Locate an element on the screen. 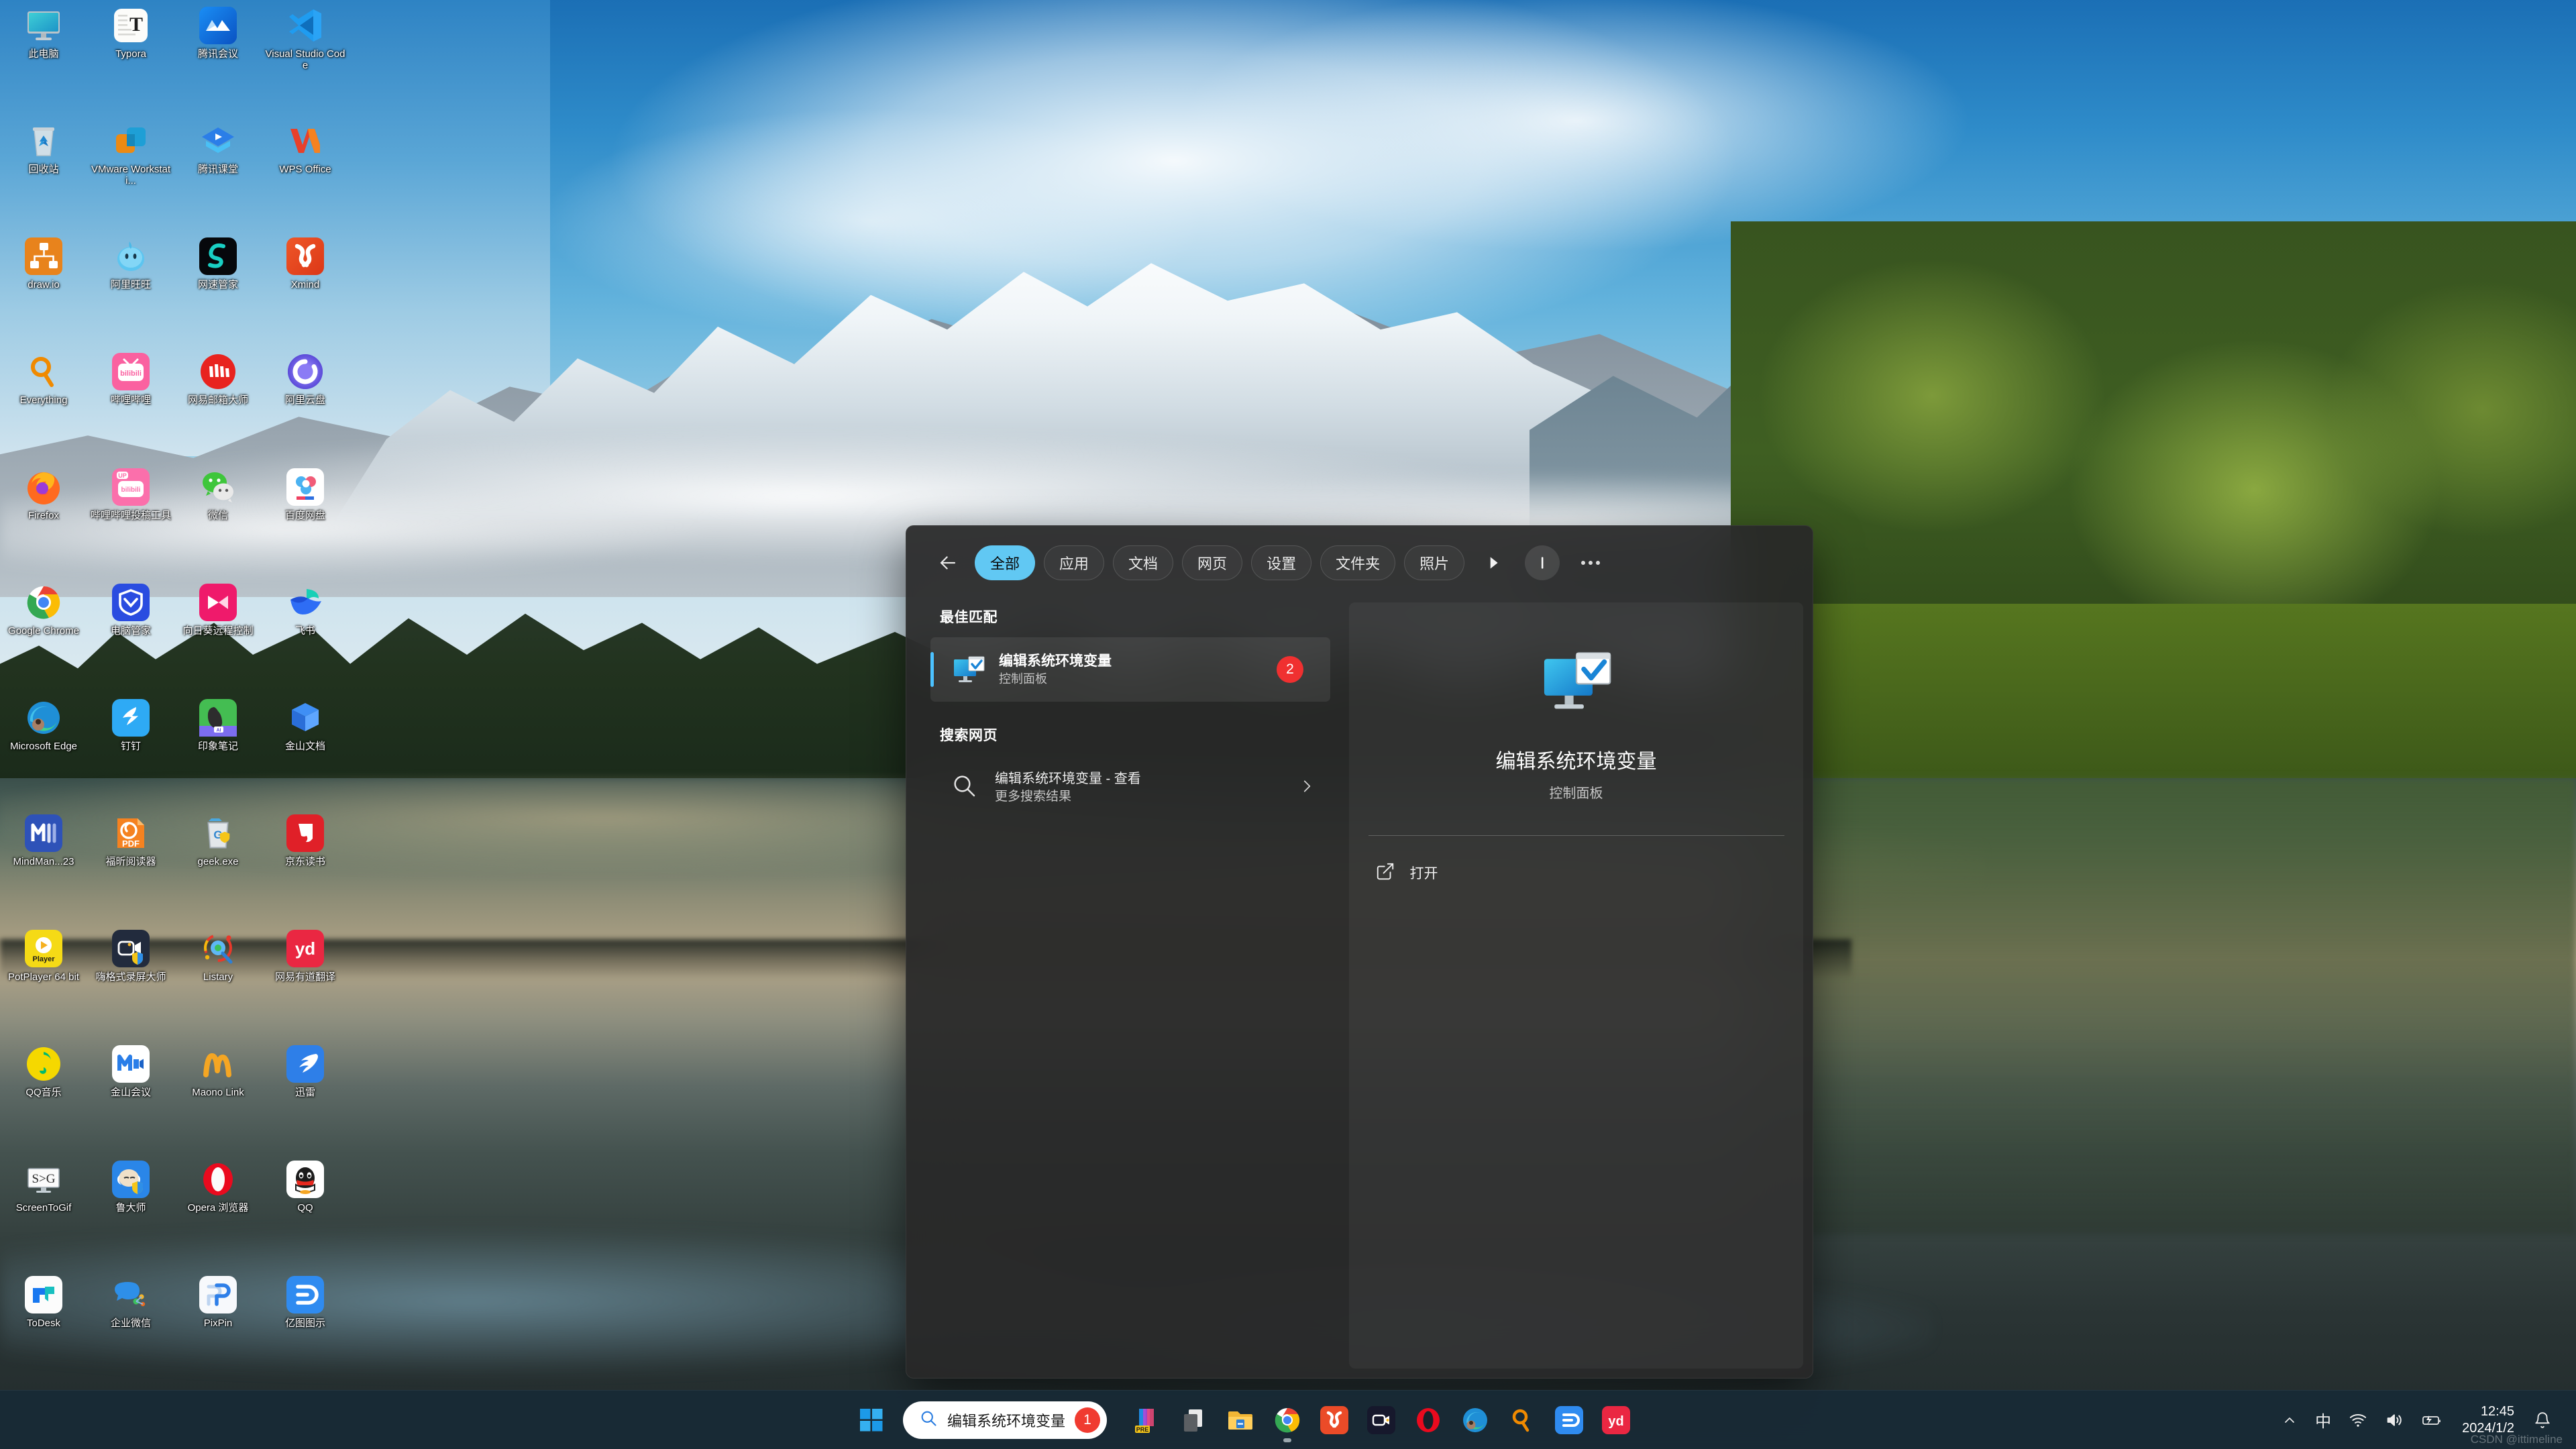  desktop-icon-chrome: Google Chrome is located at coordinates (43, 634).